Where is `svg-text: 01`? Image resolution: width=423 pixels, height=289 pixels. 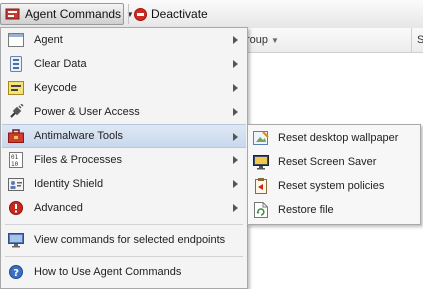
svg-text: 01 is located at coordinates (15, 157).